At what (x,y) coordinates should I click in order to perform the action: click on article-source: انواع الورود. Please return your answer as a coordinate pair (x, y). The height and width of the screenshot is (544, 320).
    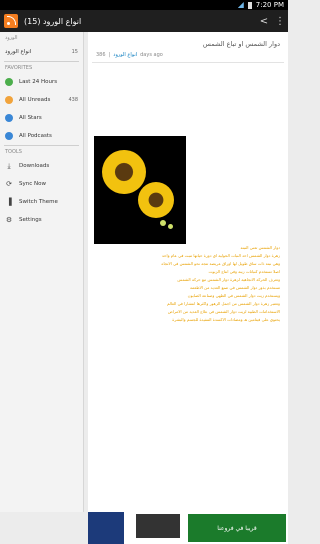
    Looking at the image, I should click on (125, 55).